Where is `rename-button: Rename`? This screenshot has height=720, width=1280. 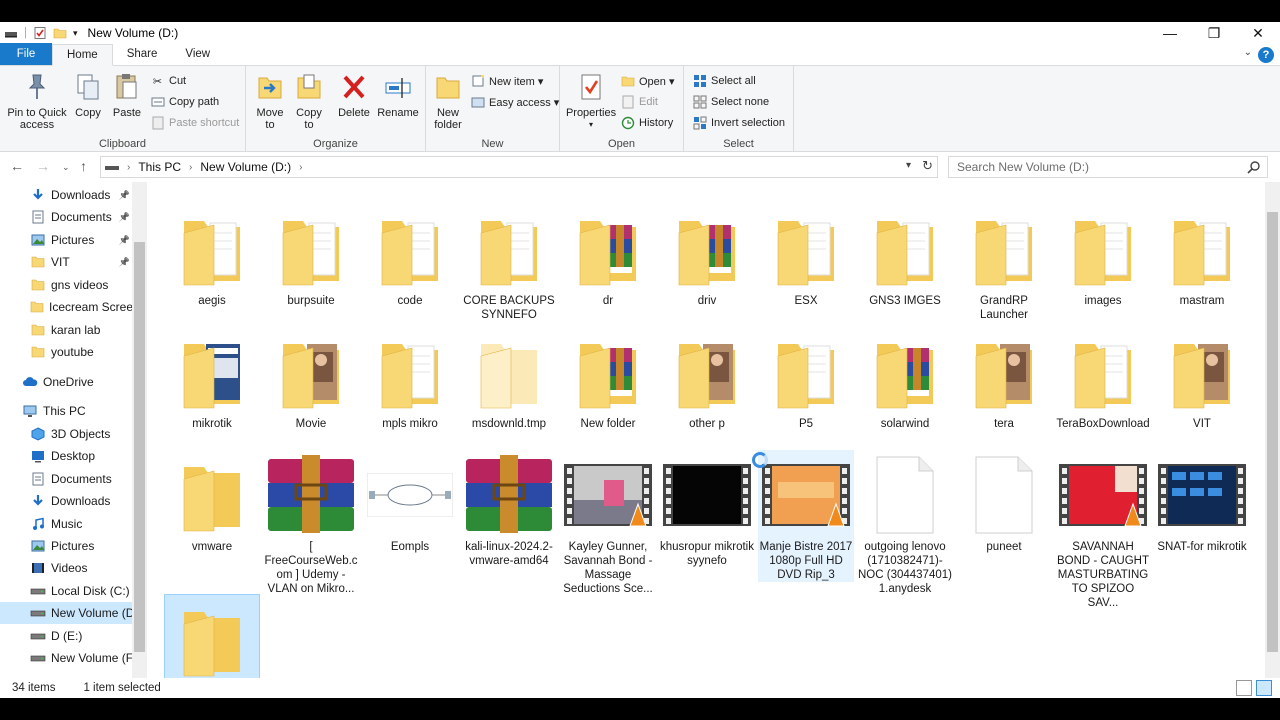 rename-button: Rename is located at coordinates (398, 94).